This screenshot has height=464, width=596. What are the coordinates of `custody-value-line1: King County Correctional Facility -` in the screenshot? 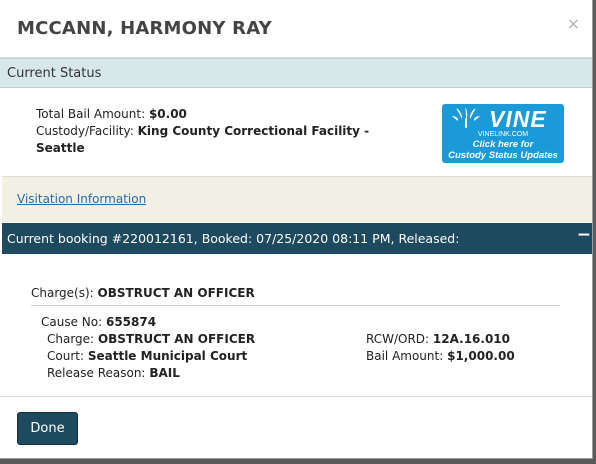 It's located at (253, 131).